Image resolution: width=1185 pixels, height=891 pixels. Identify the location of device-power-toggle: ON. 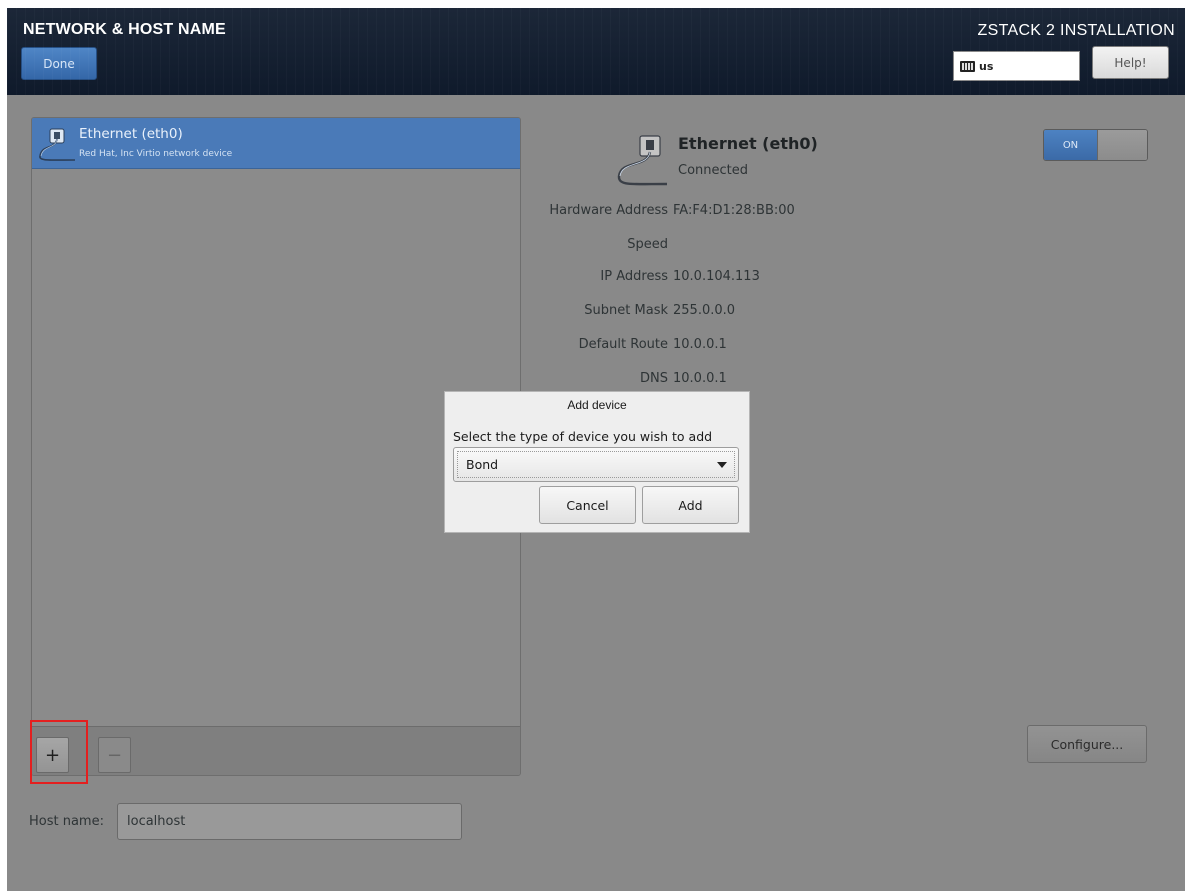
(1095, 145).